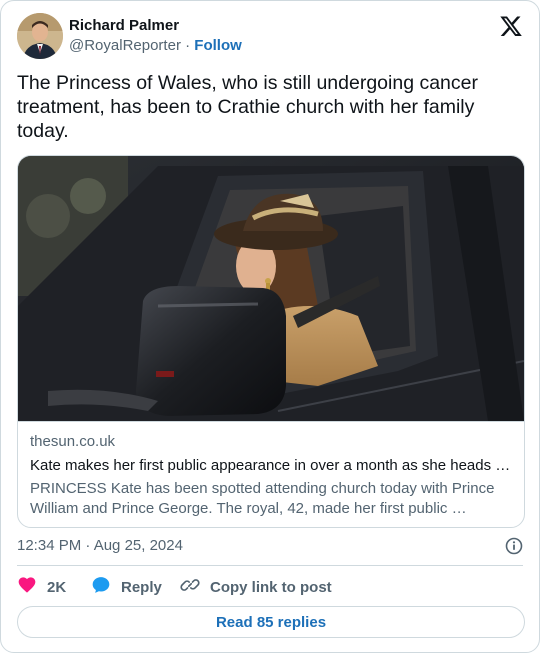 Image resolution: width=540 pixels, height=653 pixels. What do you see at coordinates (514, 546) in the screenshot?
I see `info-icon` at bounding box center [514, 546].